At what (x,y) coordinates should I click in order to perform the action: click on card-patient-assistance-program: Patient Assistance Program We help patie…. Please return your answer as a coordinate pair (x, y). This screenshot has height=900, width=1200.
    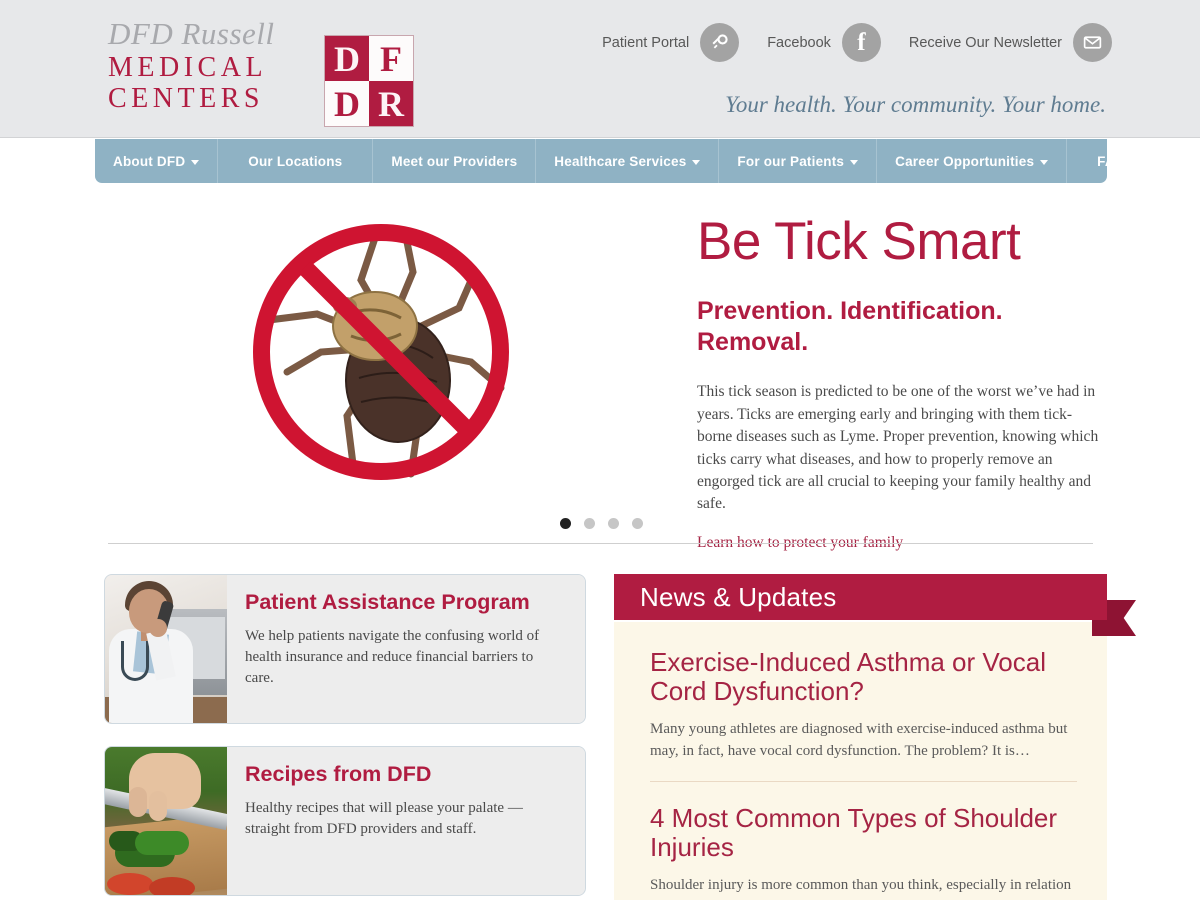
    Looking at the image, I should click on (345, 649).